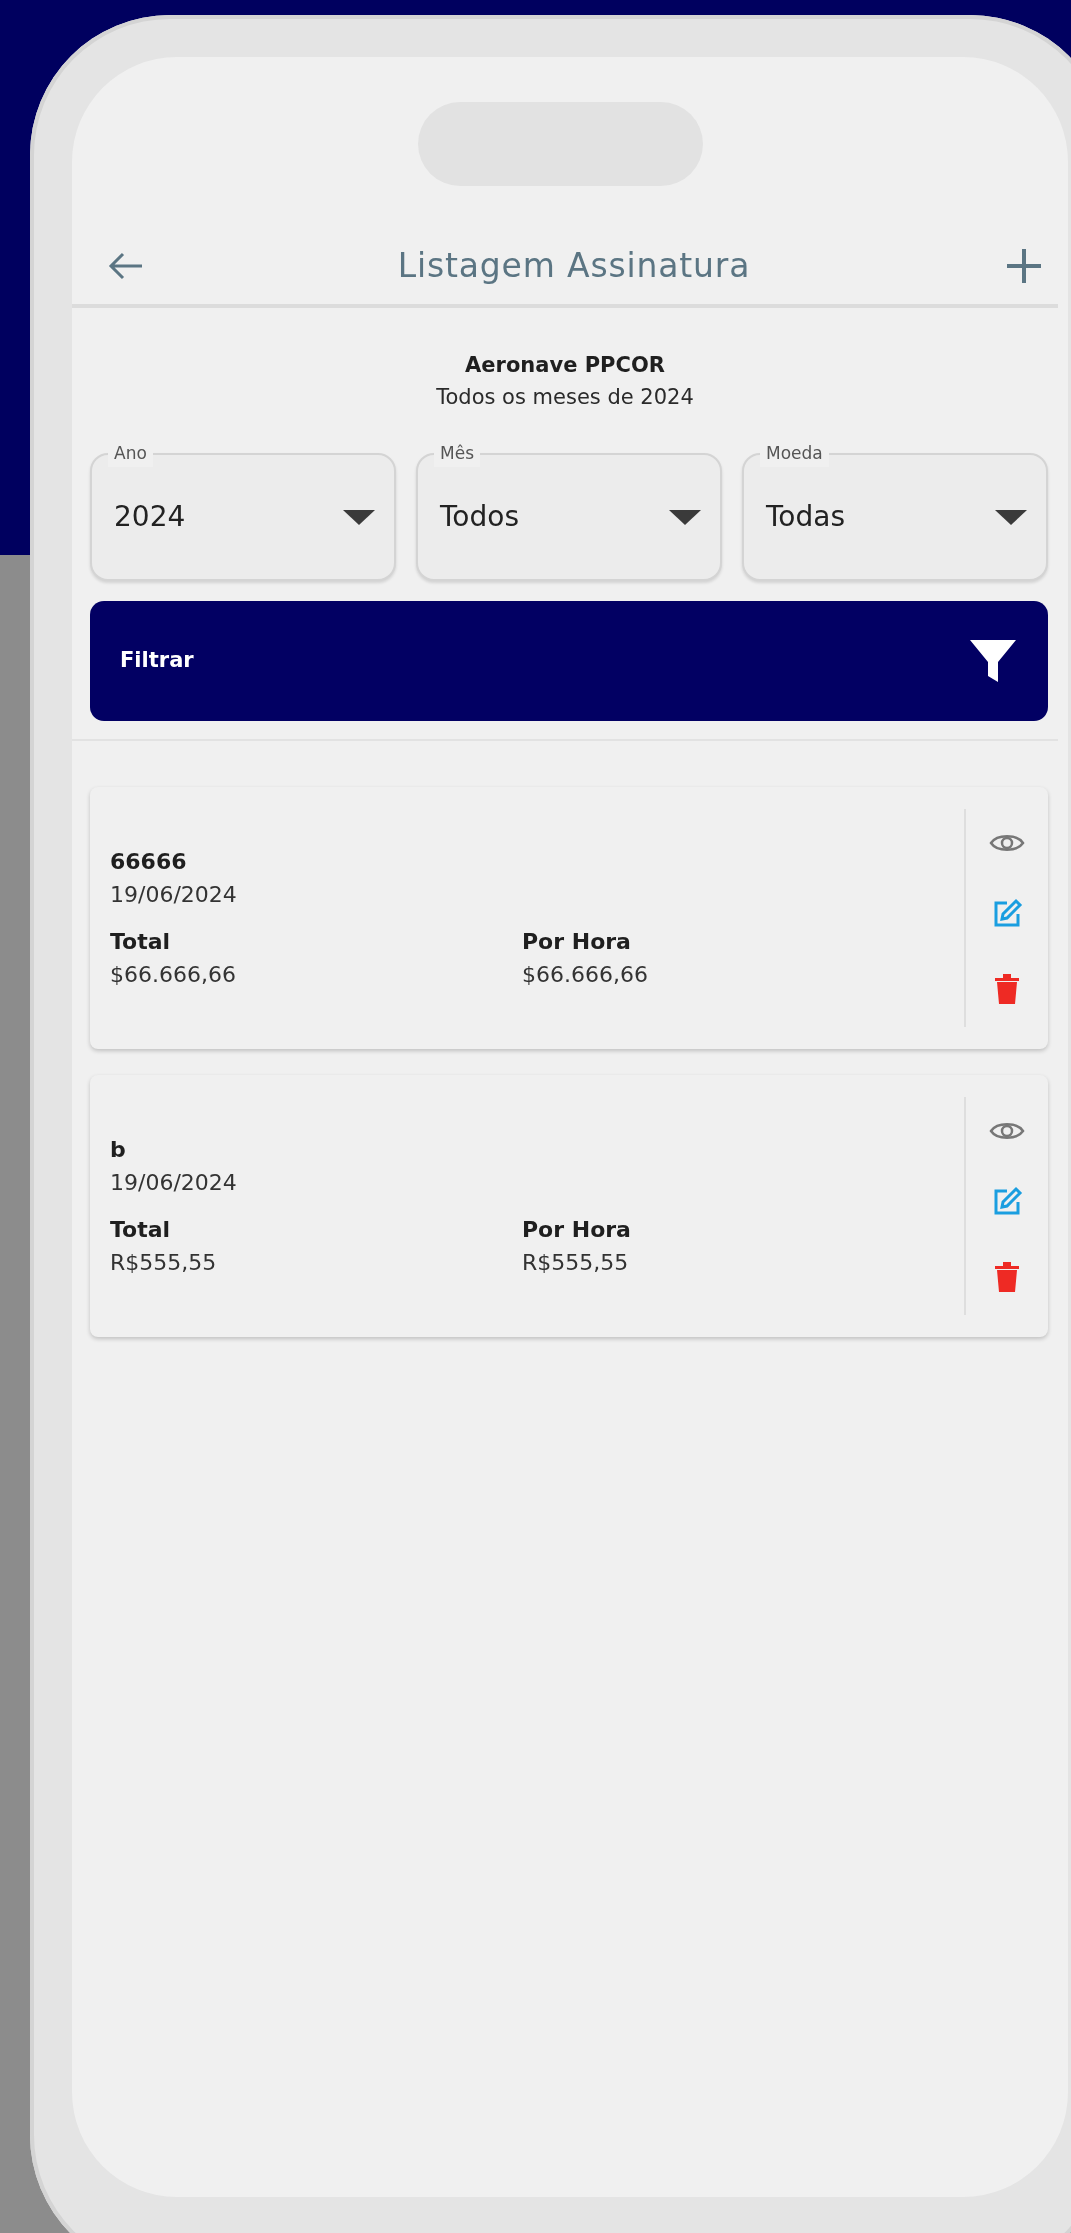 Image resolution: width=1071 pixels, height=2233 pixels. I want to click on screen-title: Listagem Assinatura, so click(574, 266).